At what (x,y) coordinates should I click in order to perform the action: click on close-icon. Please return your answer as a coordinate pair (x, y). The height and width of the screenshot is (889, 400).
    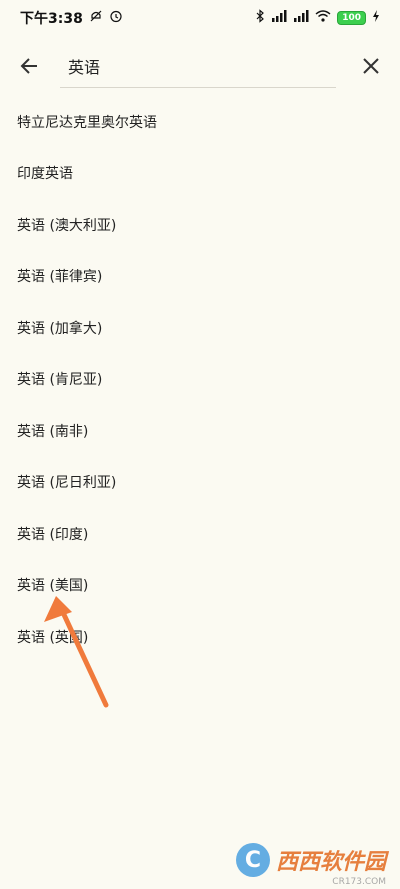
    Looking at the image, I should click on (371, 66).